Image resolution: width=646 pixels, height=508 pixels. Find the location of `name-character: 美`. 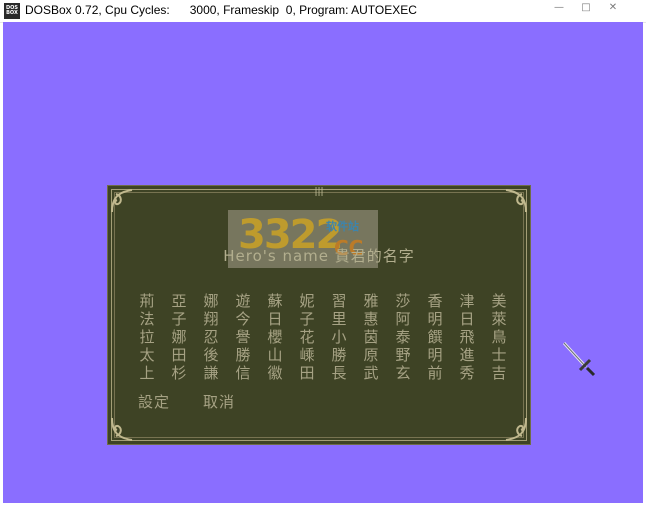

name-character: 美 is located at coordinates (499, 301).